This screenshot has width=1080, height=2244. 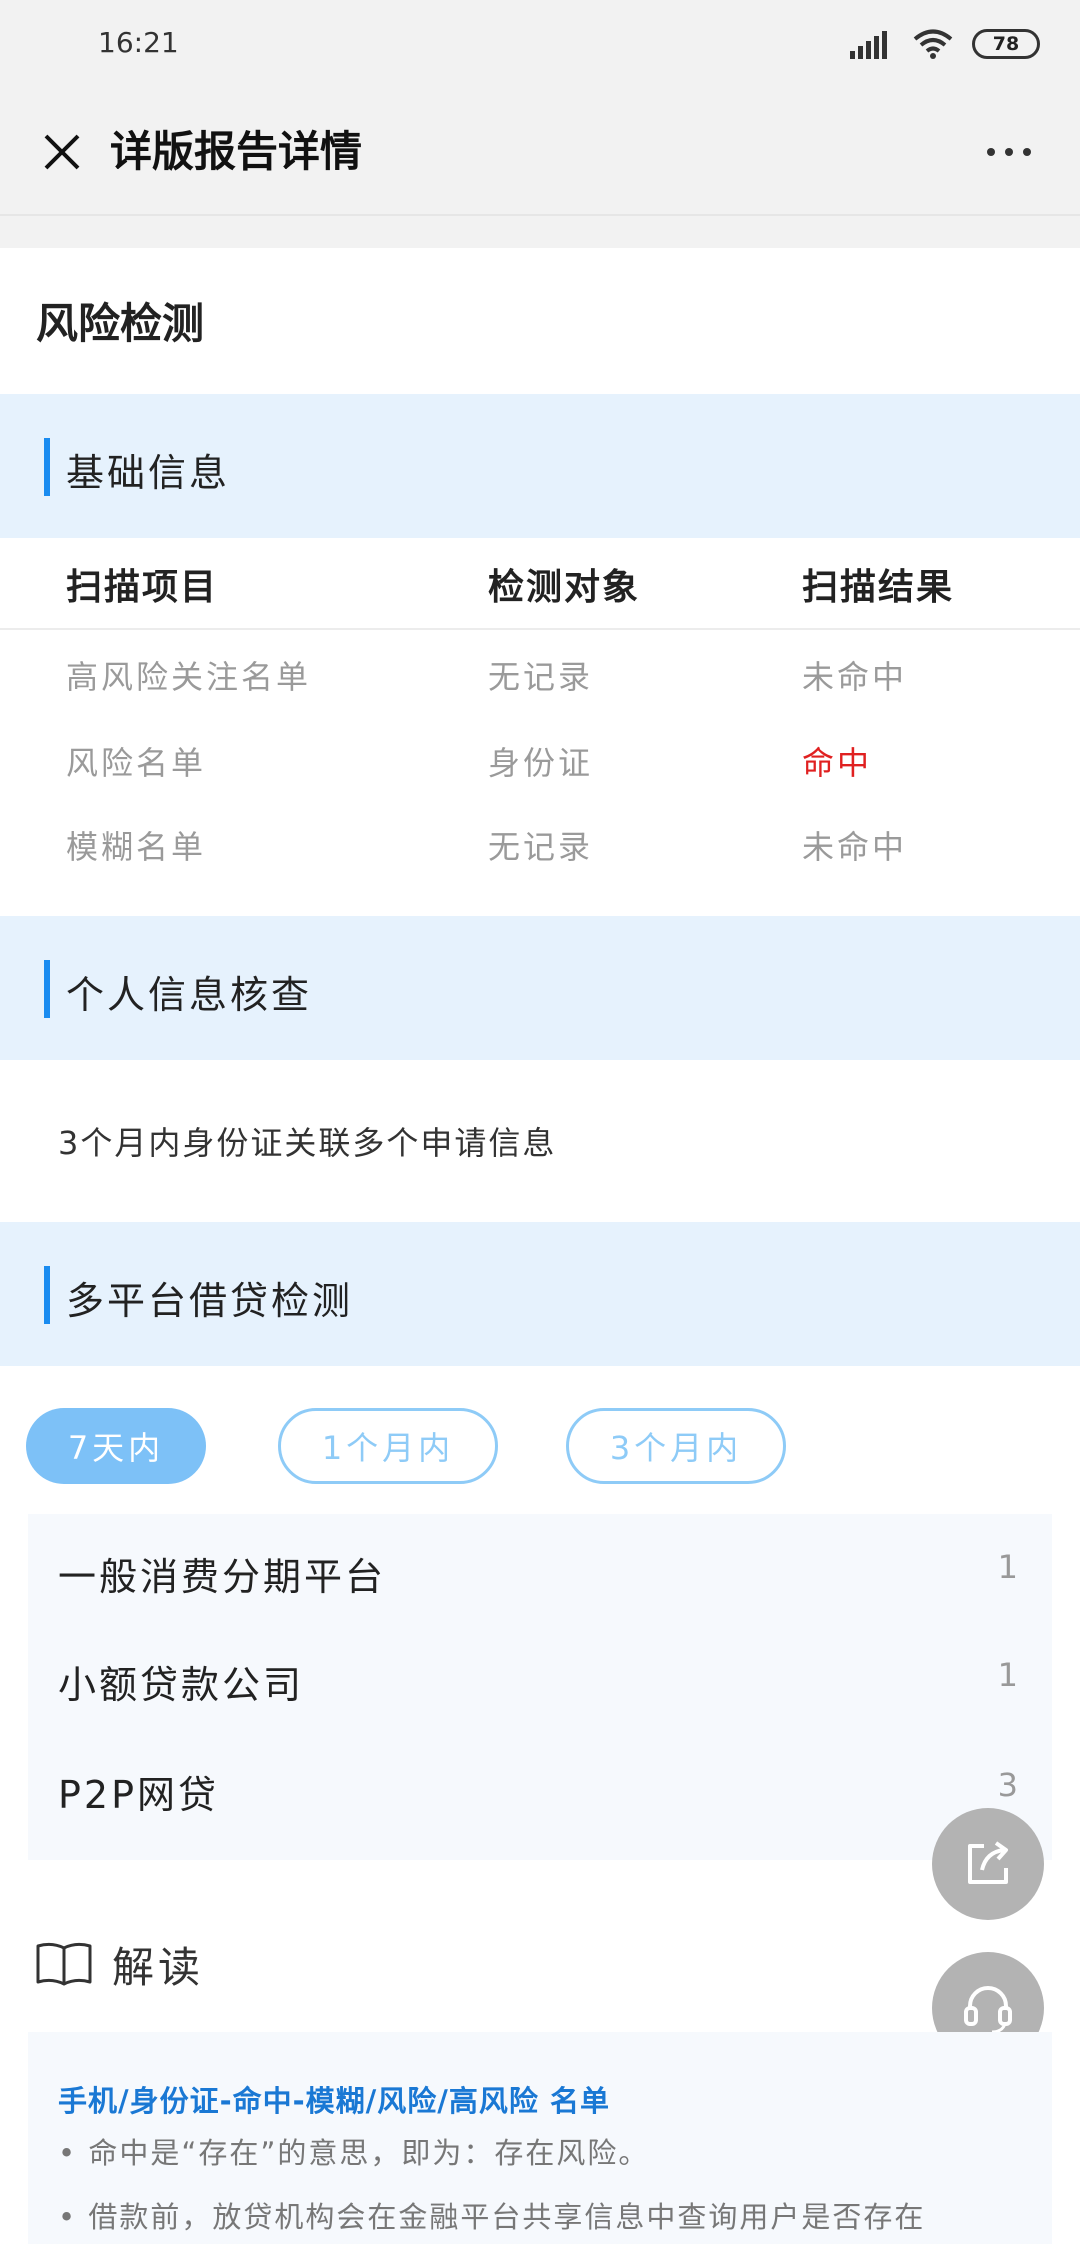 What do you see at coordinates (540, 232) in the screenshot?
I see `divider` at bounding box center [540, 232].